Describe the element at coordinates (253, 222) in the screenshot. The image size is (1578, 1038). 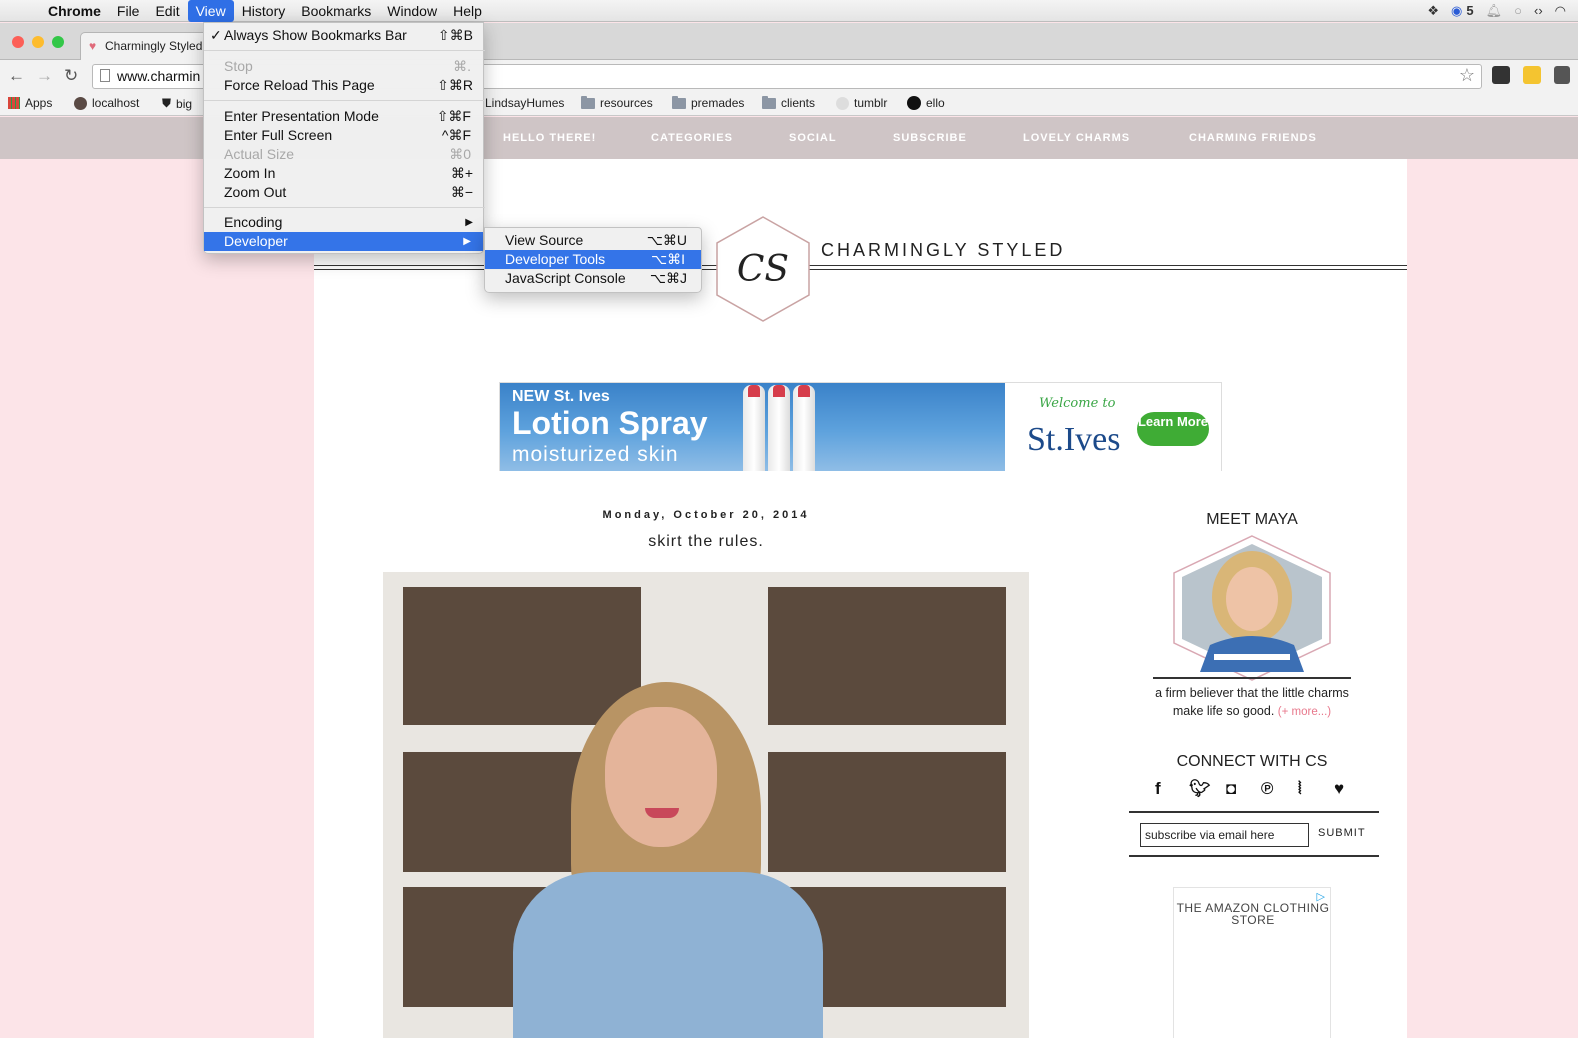
I see `menu-label: Encoding` at that location.